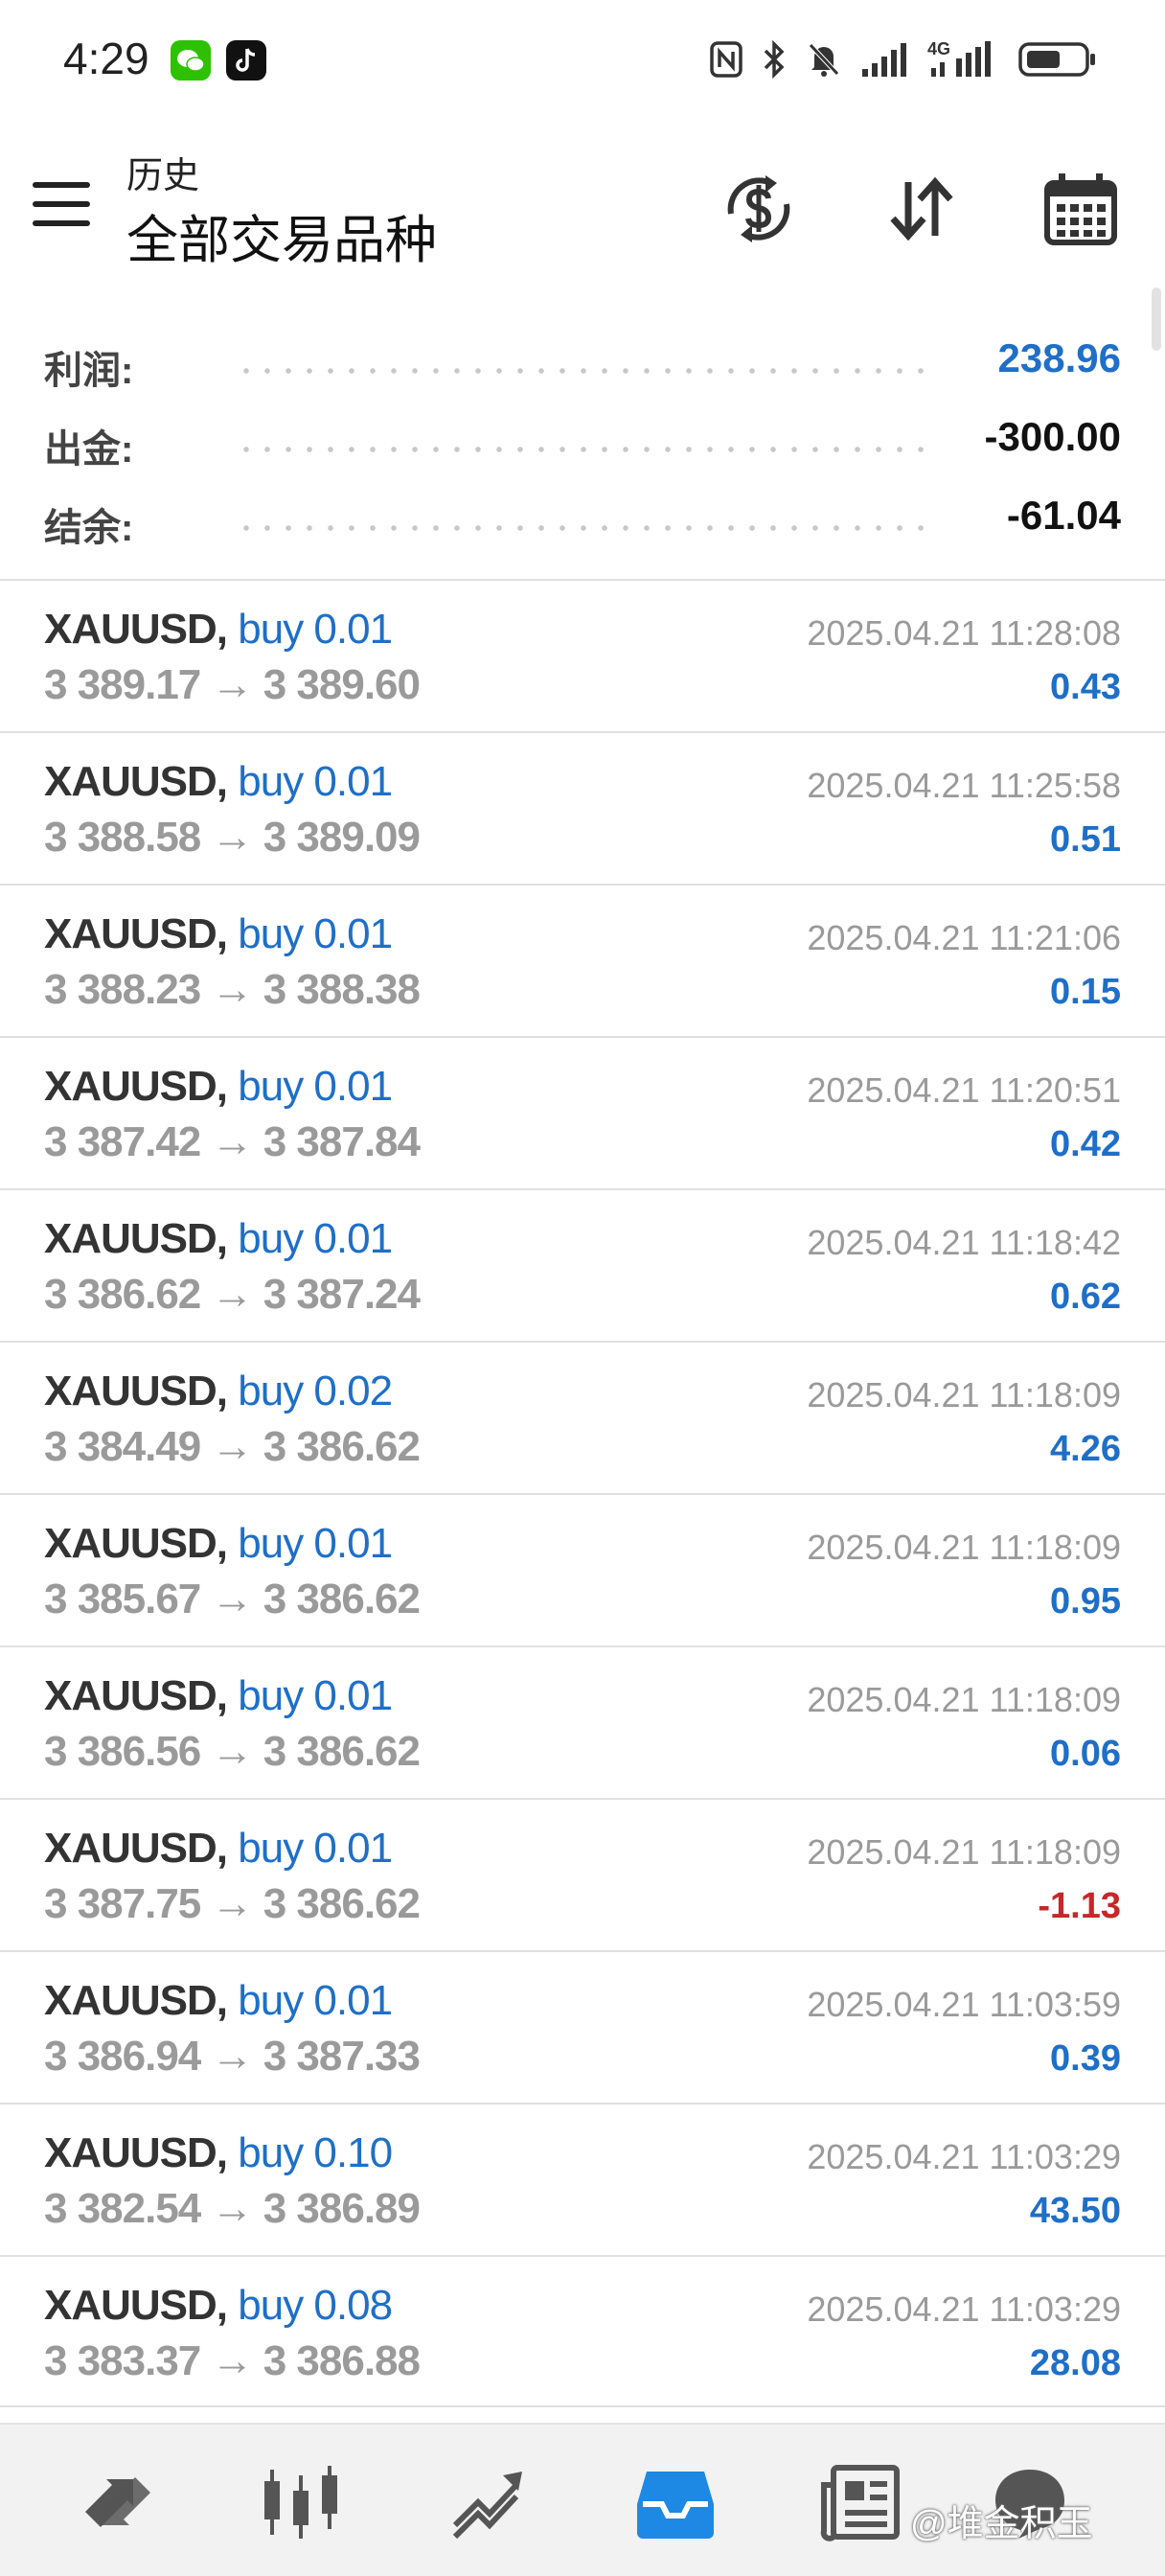  I want to click on trade-prices: 3 383.37 → 3 386.88, so click(233, 2360).